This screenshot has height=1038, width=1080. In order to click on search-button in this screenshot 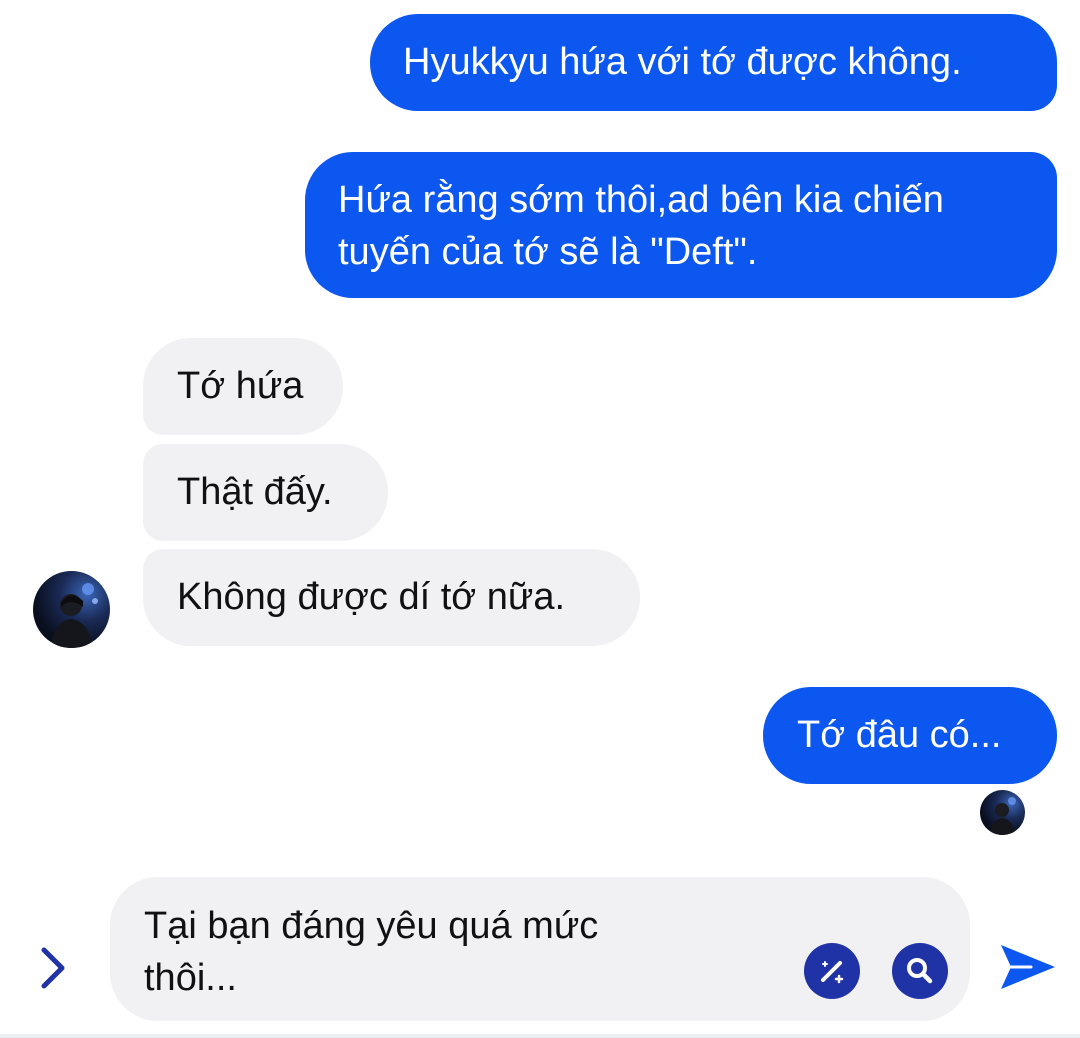, I will do `click(920, 971)`.